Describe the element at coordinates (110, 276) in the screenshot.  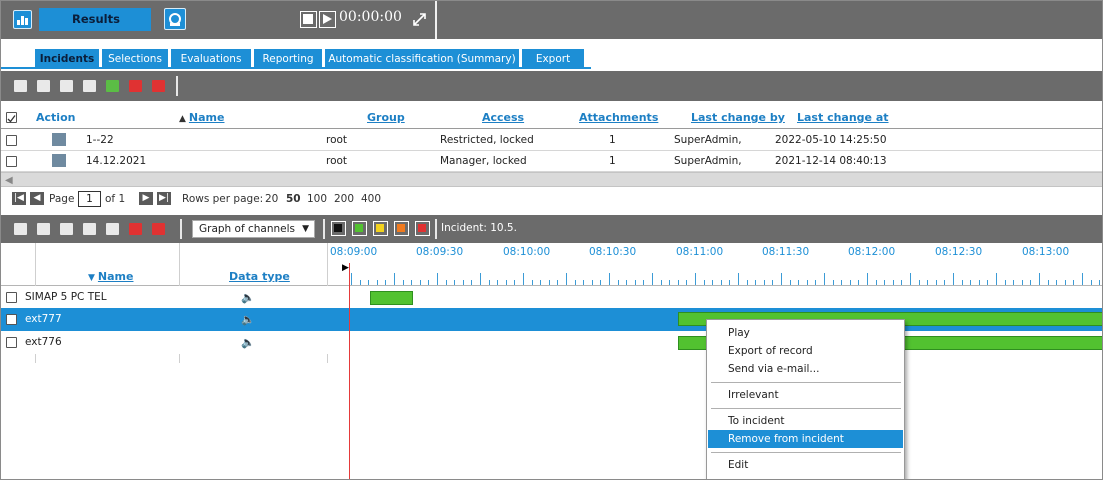
I see `col-name-sort: ▼ Name` at that location.